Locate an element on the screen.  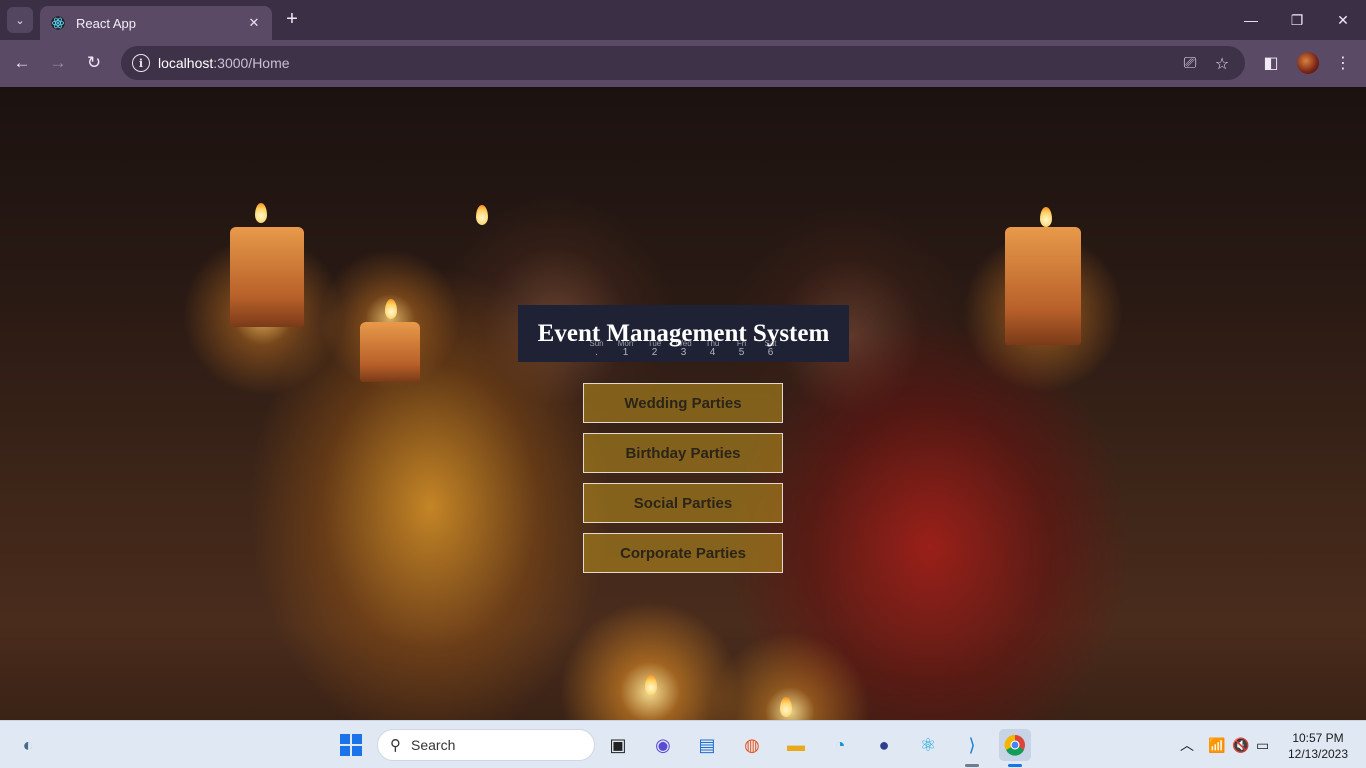
calendar-day-number: 3 is located at coordinates (683, 352).